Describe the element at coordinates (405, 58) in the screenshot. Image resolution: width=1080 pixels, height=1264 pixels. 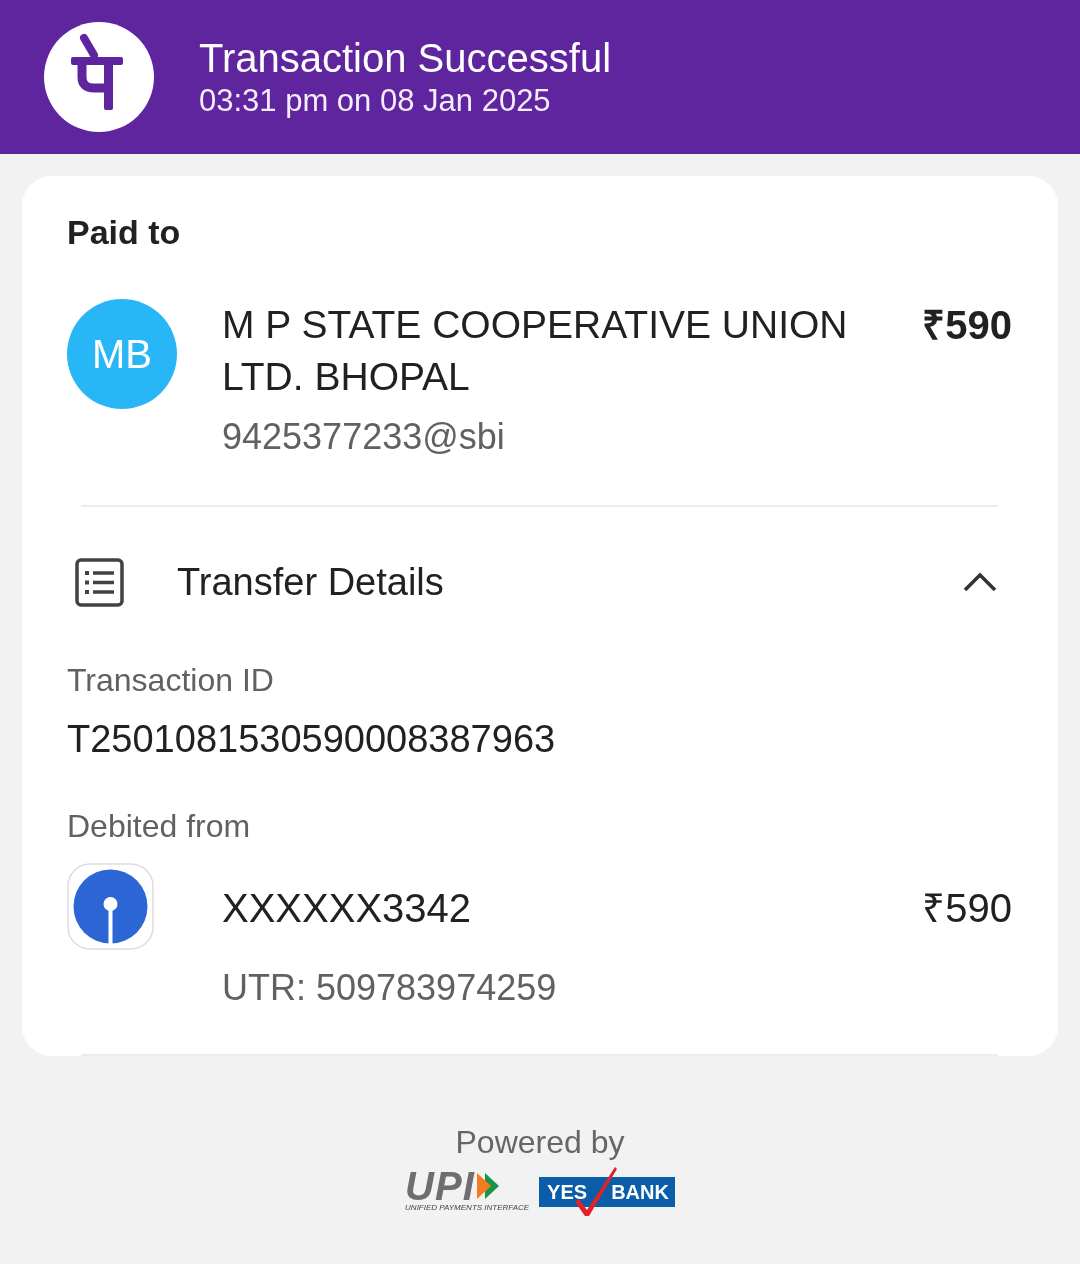
I see `status-title: Transaction Successful` at that location.